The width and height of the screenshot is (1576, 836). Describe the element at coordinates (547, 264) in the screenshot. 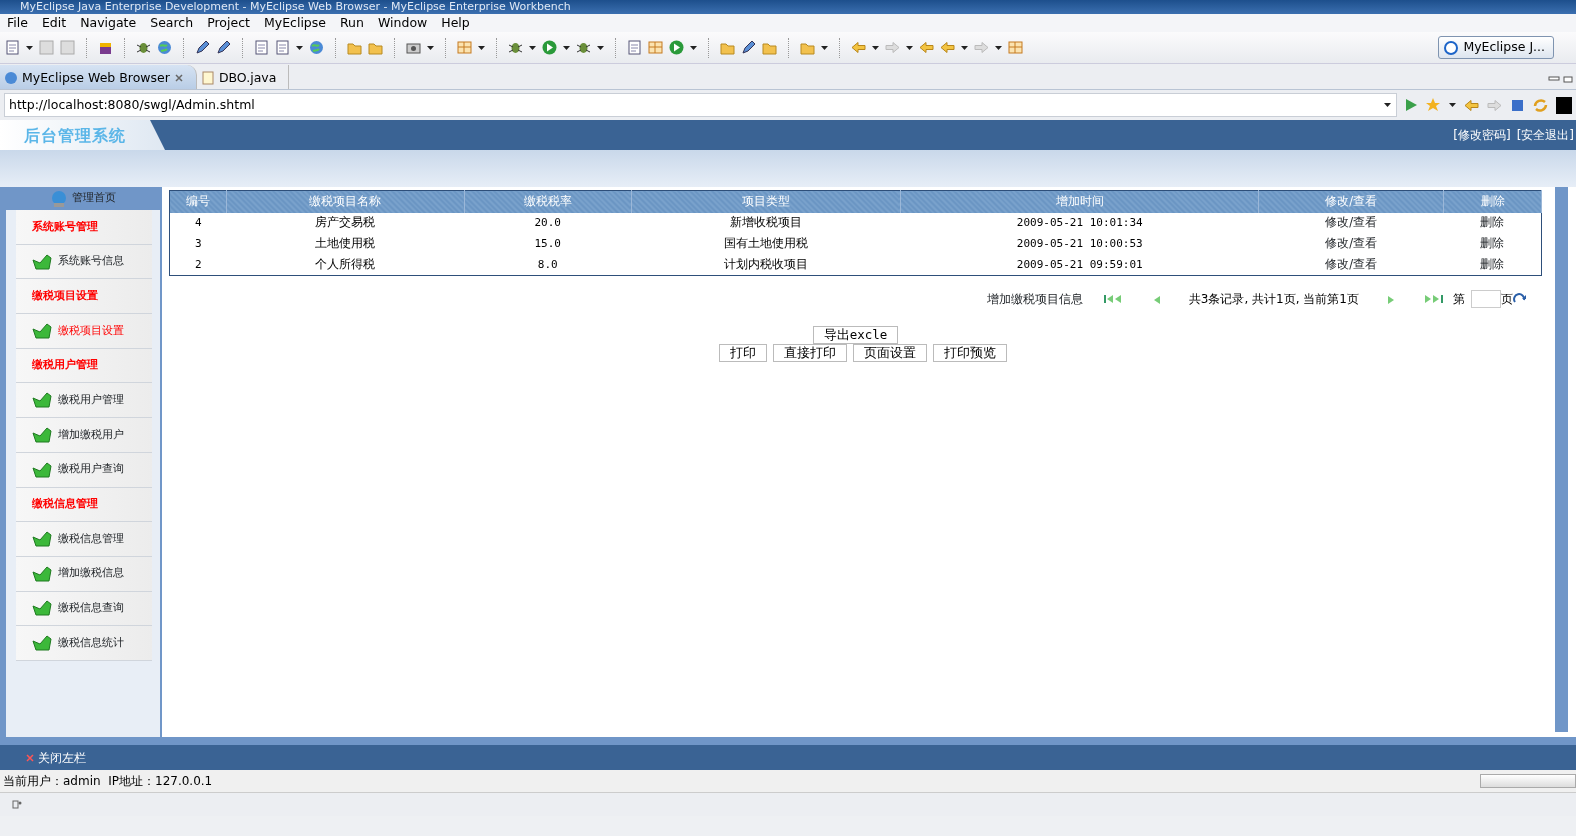

I see `table-cell: 8.0` at that location.